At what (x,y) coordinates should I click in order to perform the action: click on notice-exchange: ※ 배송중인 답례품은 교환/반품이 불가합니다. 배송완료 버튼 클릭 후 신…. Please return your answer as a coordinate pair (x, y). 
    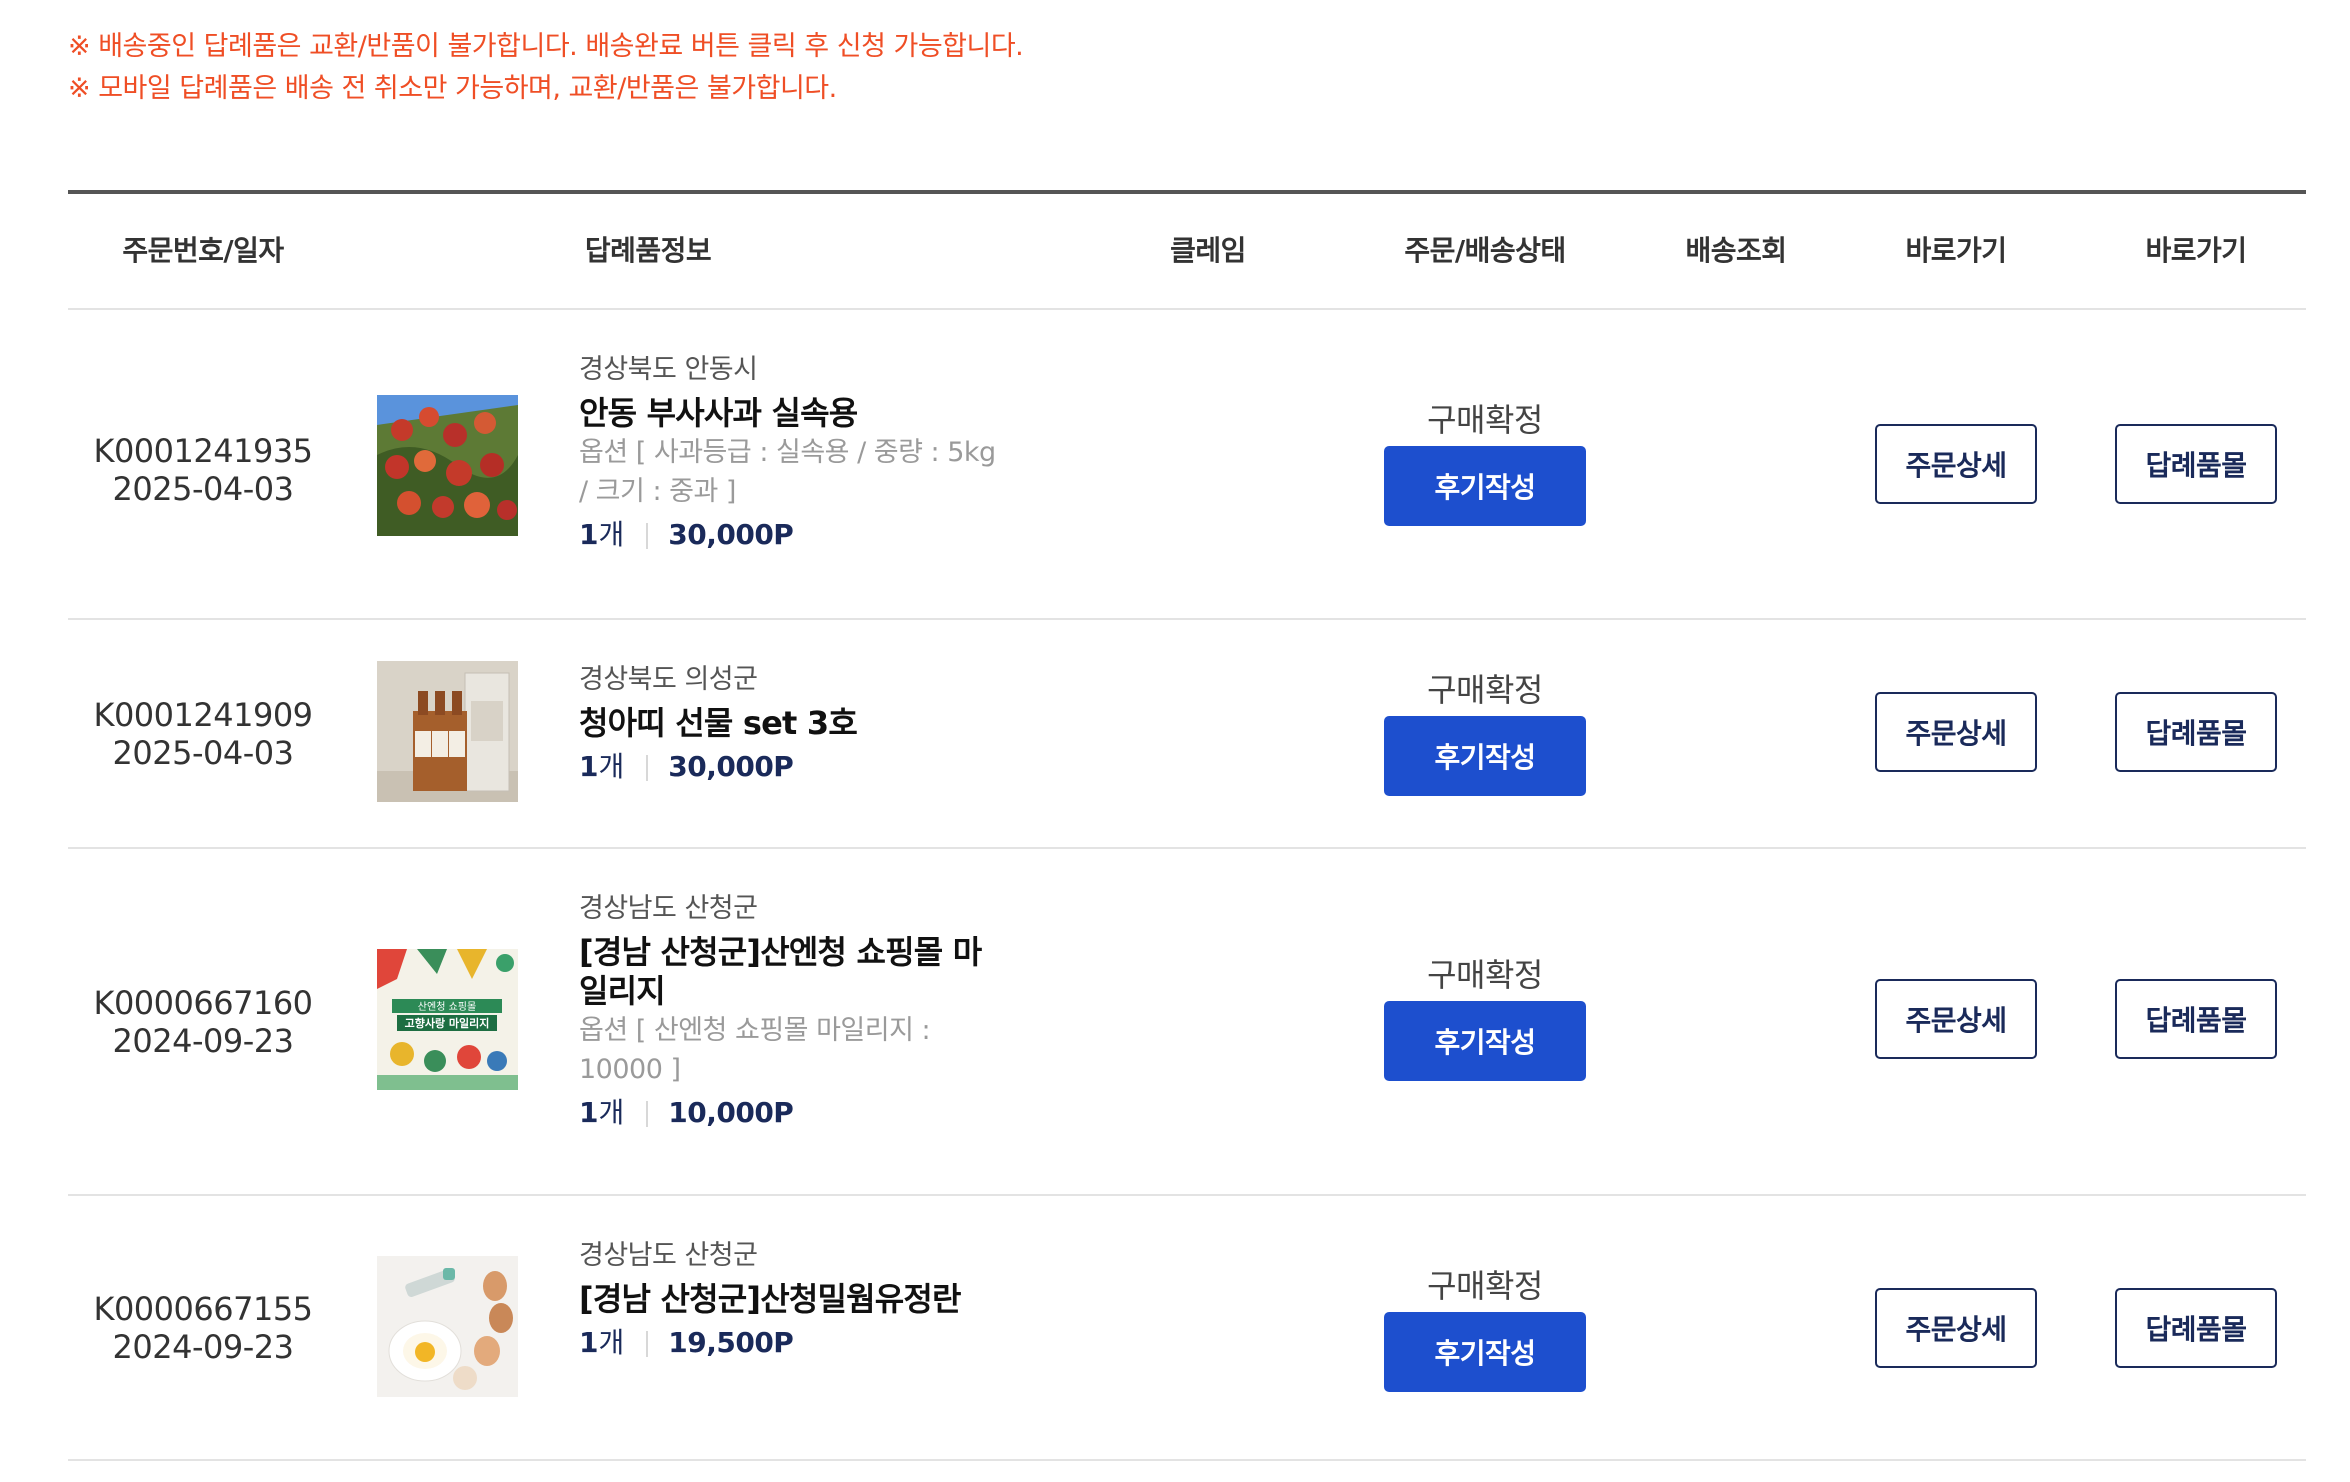
    Looking at the image, I should click on (546, 46).